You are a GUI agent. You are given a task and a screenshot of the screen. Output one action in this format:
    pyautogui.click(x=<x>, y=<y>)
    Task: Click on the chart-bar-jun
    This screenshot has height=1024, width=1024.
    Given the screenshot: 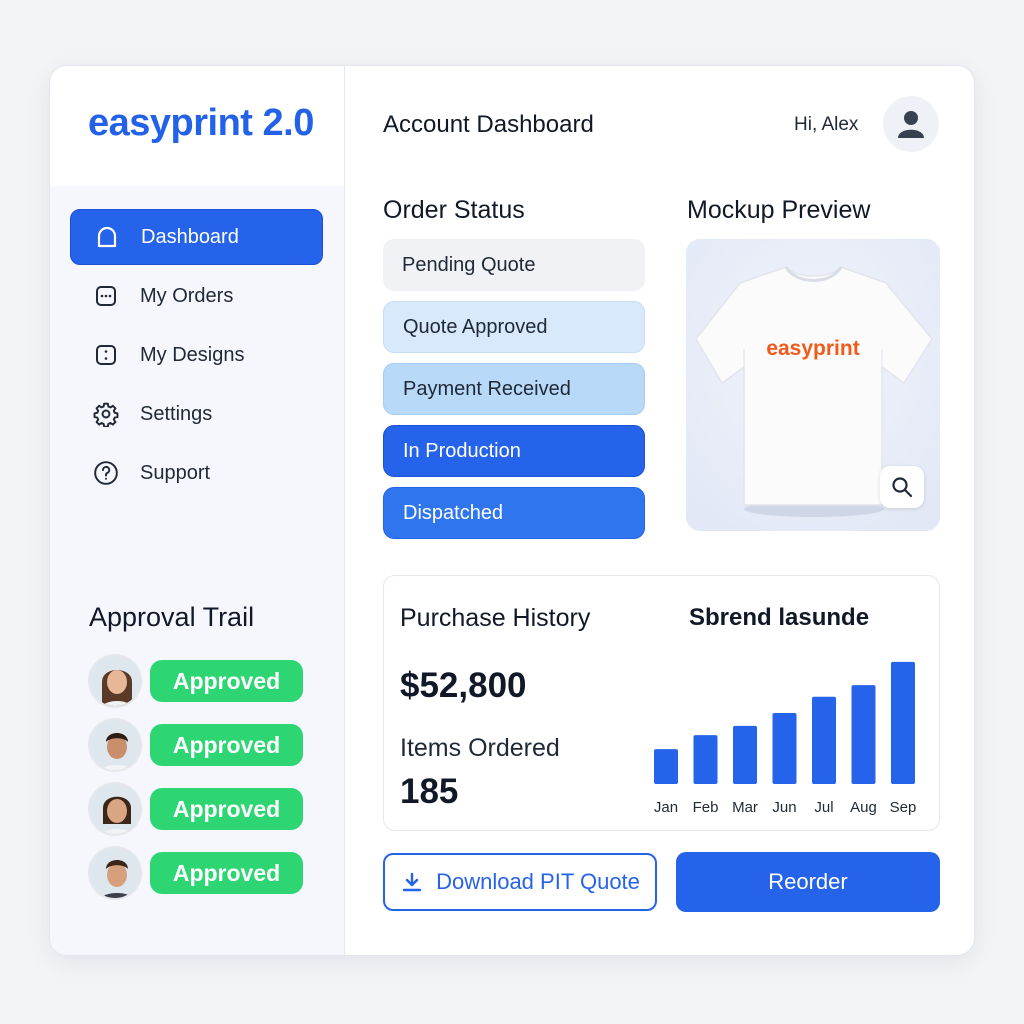 What is the action you would take?
    pyautogui.click(x=784, y=748)
    